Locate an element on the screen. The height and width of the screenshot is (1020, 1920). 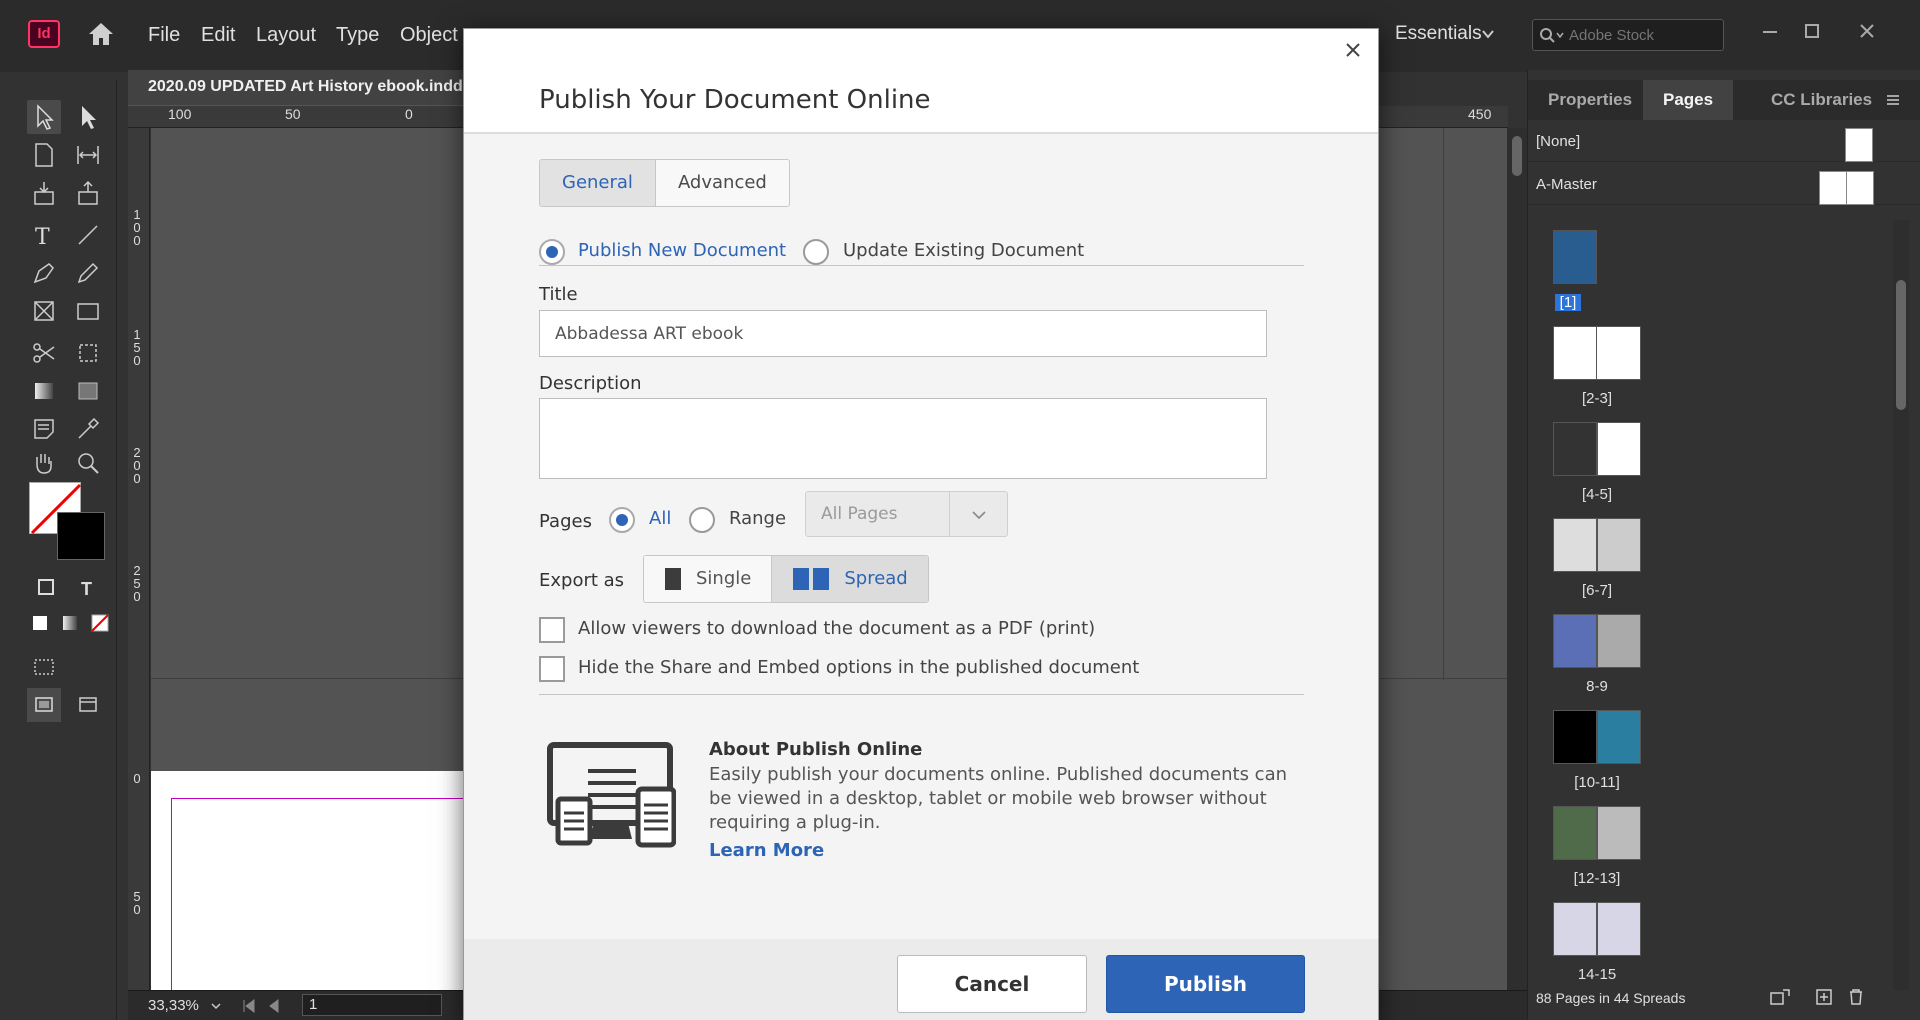
ruler-tick: 150 is located at coordinates (137, 347).